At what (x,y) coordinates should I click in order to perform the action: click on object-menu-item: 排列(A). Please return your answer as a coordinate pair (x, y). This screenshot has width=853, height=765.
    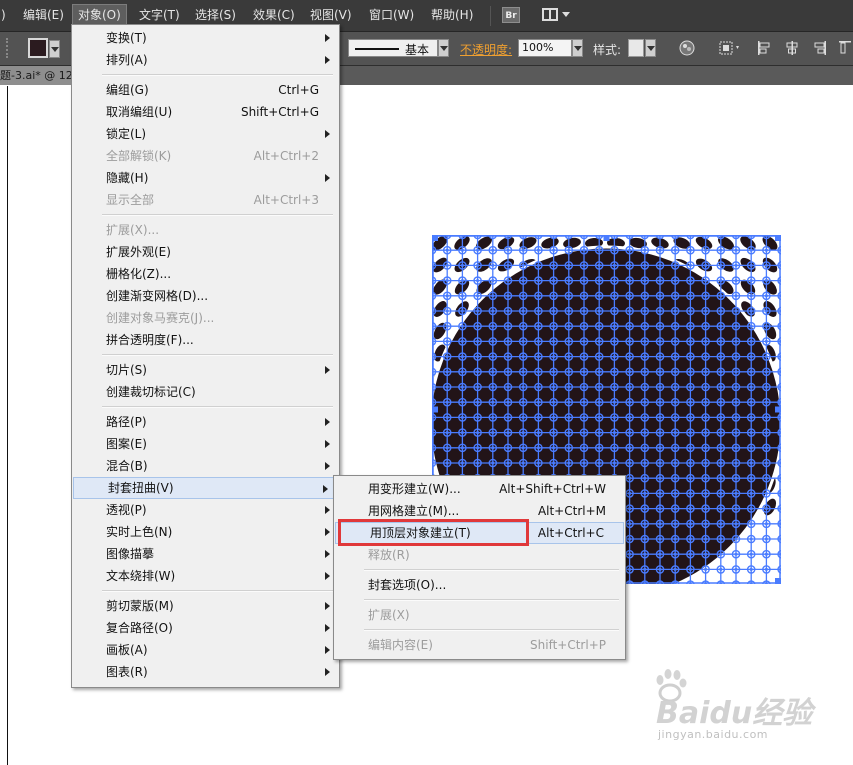
    Looking at the image, I should click on (205, 60).